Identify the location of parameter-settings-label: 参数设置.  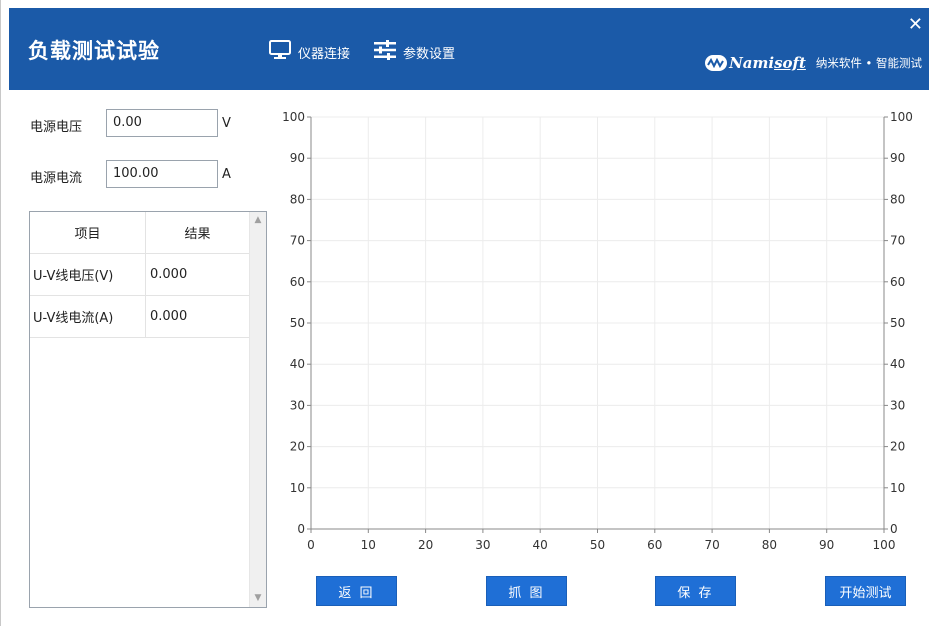
(429, 54).